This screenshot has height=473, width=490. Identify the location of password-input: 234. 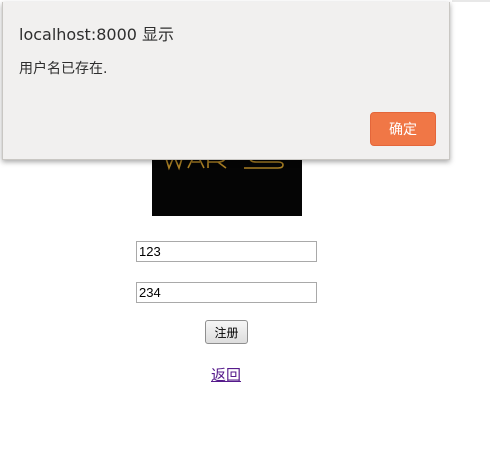
(226, 292).